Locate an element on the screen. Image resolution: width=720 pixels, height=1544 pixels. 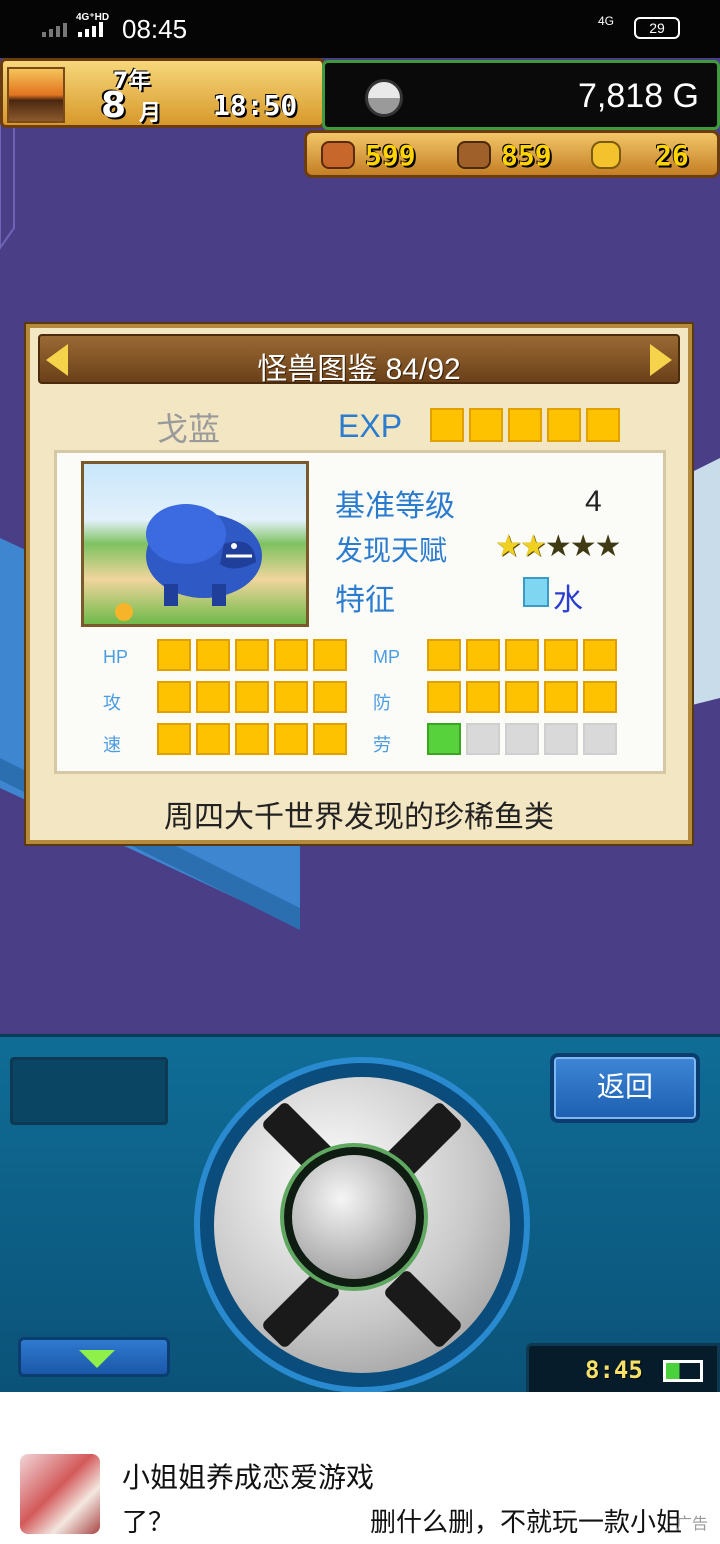
stat-bar-hp is located at coordinates (254, 657).